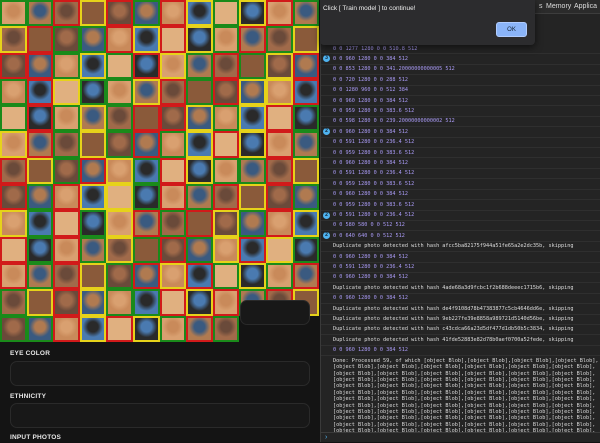  Describe the element at coordinates (160, 415) in the screenshot. I see `ethnicity-input` at that location.